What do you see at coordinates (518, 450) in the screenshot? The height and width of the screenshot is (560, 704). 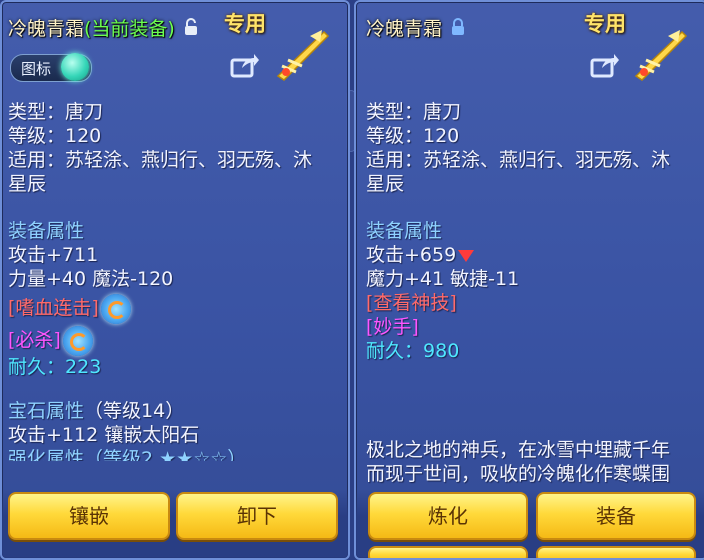 I see `item-description-line: 极北之地的神兵，在冰雪中埋藏千年` at bounding box center [518, 450].